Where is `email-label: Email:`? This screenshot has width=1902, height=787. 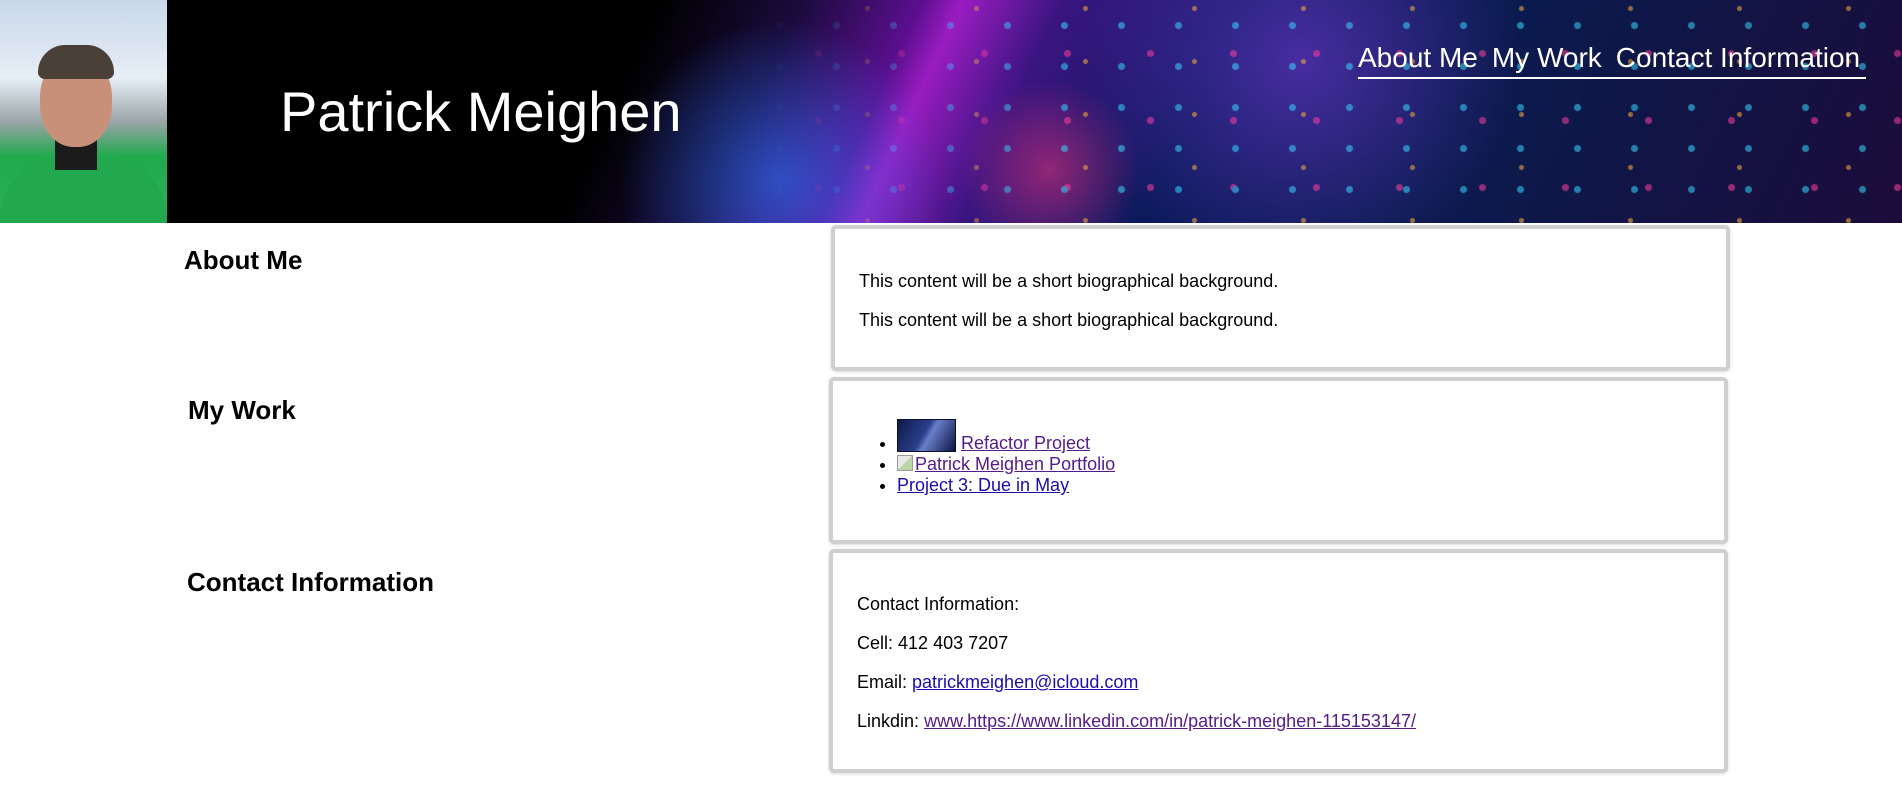 email-label: Email: is located at coordinates (882, 682).